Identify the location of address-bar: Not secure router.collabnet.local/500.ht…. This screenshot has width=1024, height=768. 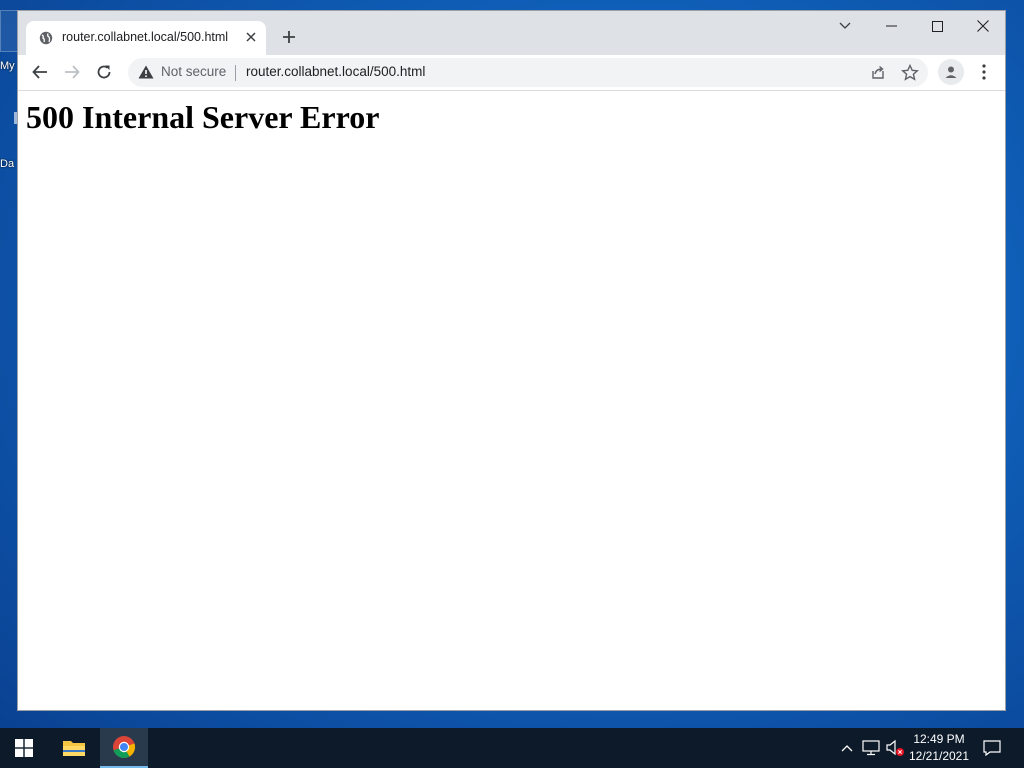
(528, 72).